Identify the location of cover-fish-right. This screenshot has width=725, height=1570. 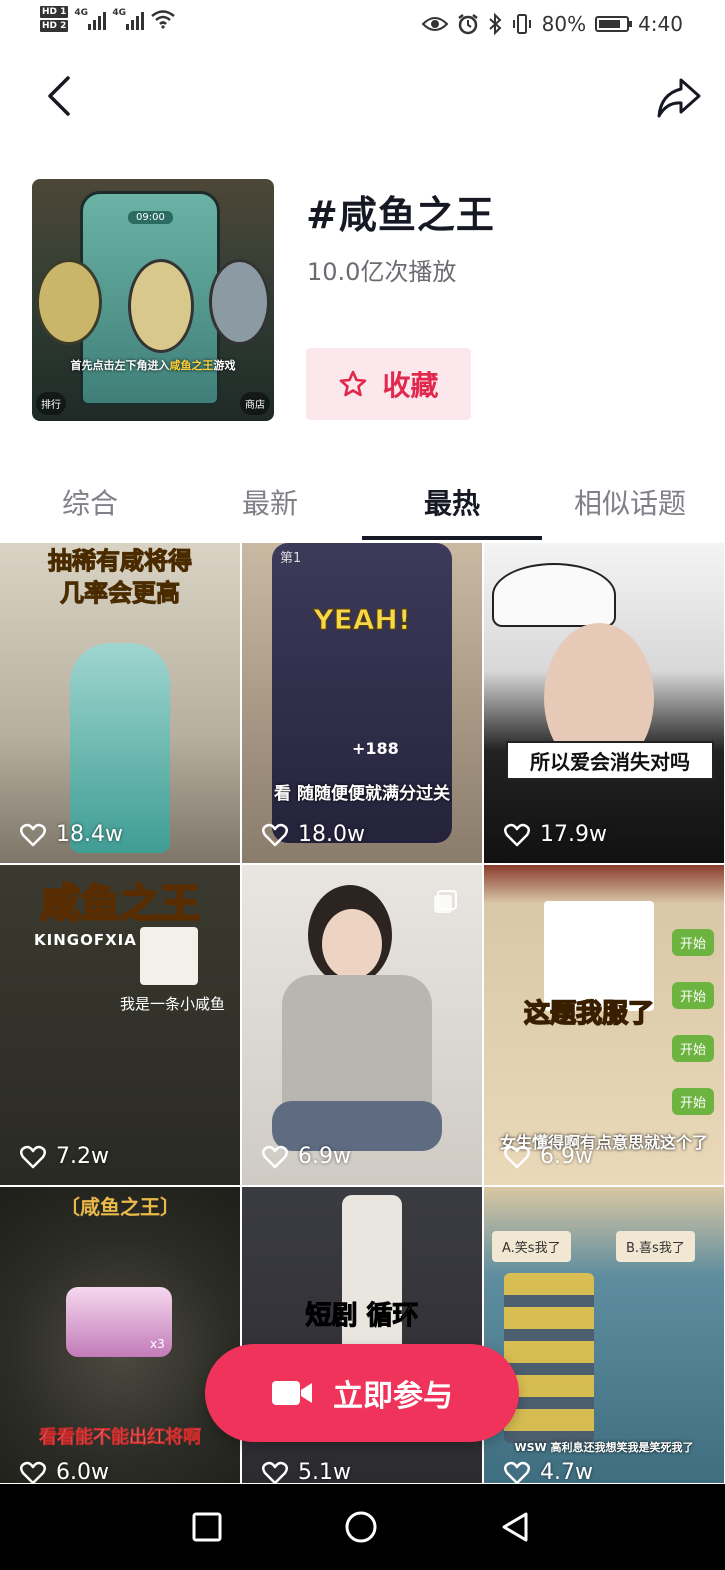
(239, 302).